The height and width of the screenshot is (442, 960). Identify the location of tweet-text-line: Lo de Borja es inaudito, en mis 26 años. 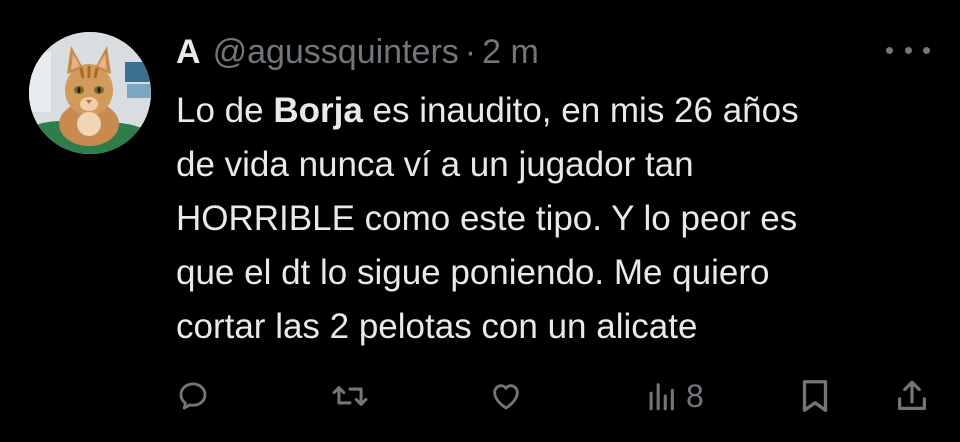
(487, 110).